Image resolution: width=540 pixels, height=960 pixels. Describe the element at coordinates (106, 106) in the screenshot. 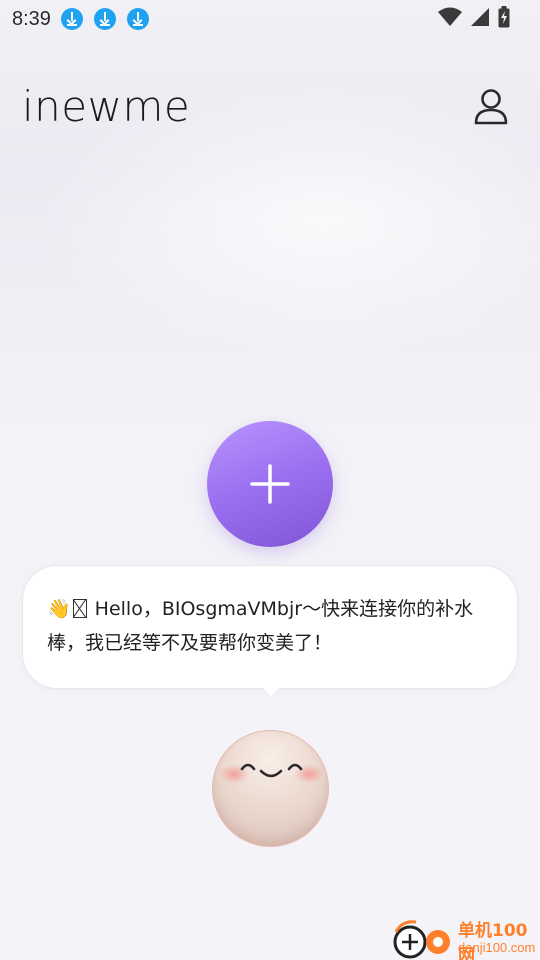

I see `app-logo: inewme` at that location.